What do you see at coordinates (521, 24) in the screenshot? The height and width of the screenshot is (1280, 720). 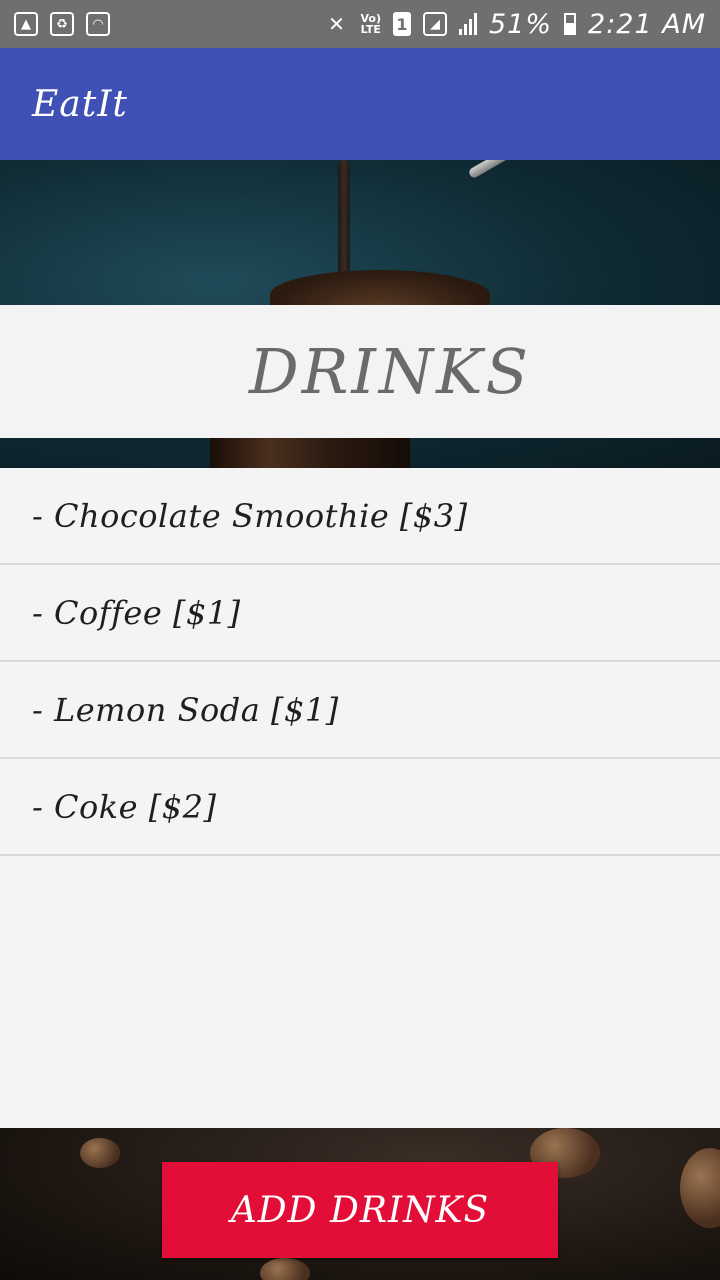 I see `battery-percent: 51%` at bounding box center [521, 24].